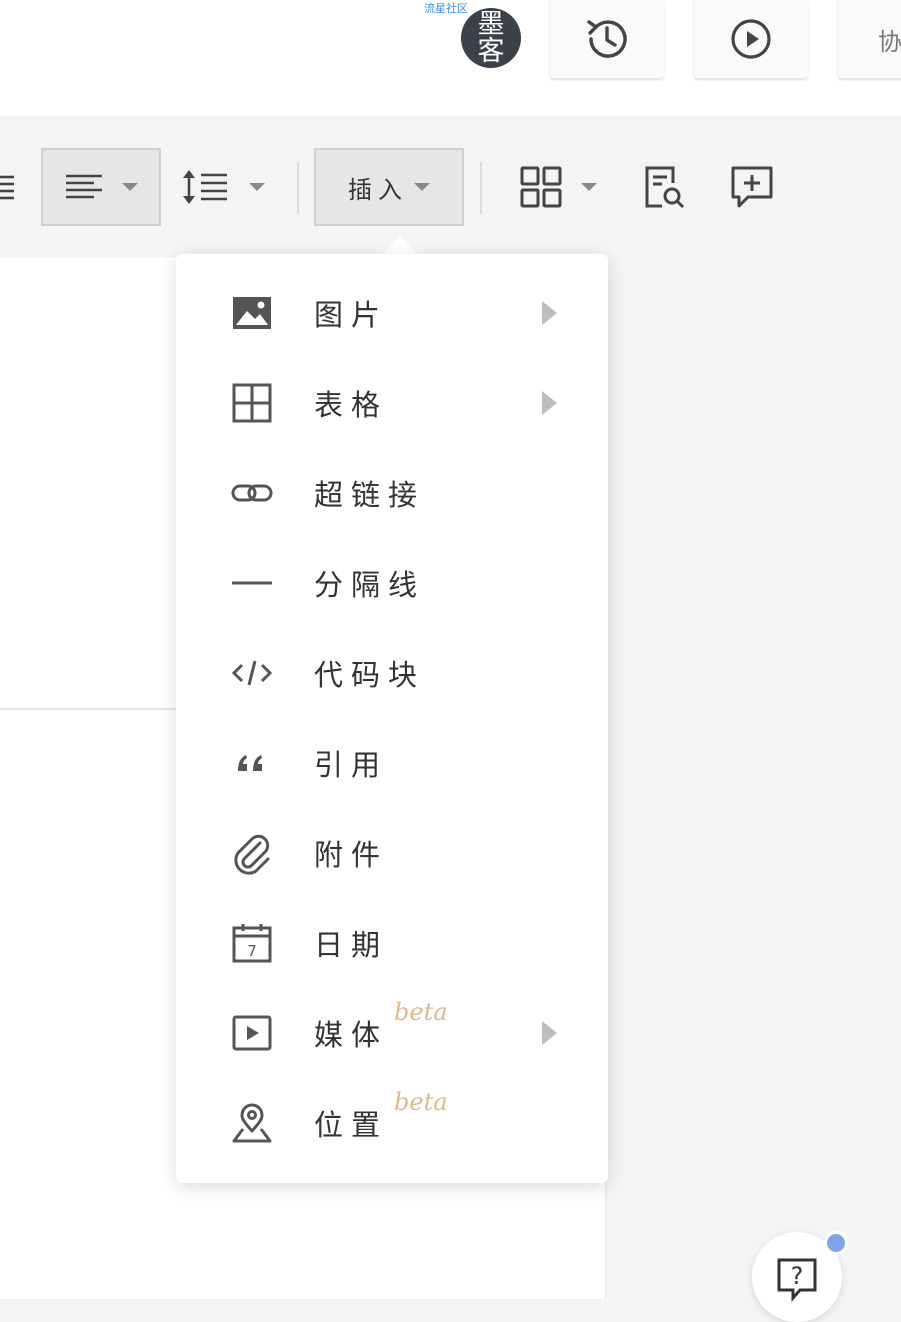 The width and height of the screenshot is (901, 1322). Describe the element at coordinates (370, 585) in the screenshot. I see `menu-item-label: 分隔线` at that location.